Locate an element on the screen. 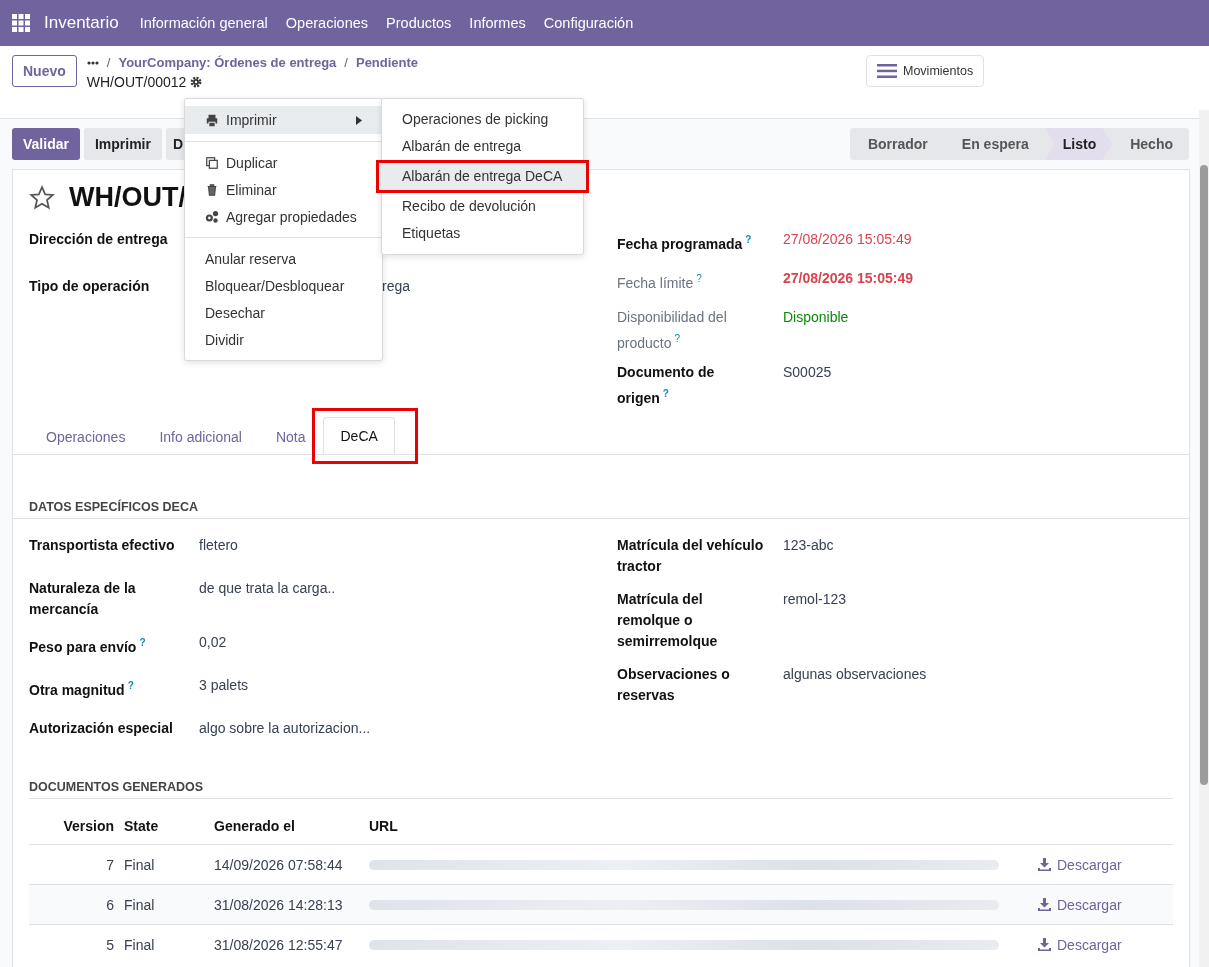 The height and width of the screenshot is (967, 1209). nav-menu-item: Productos is located at coordinates (419, 23).